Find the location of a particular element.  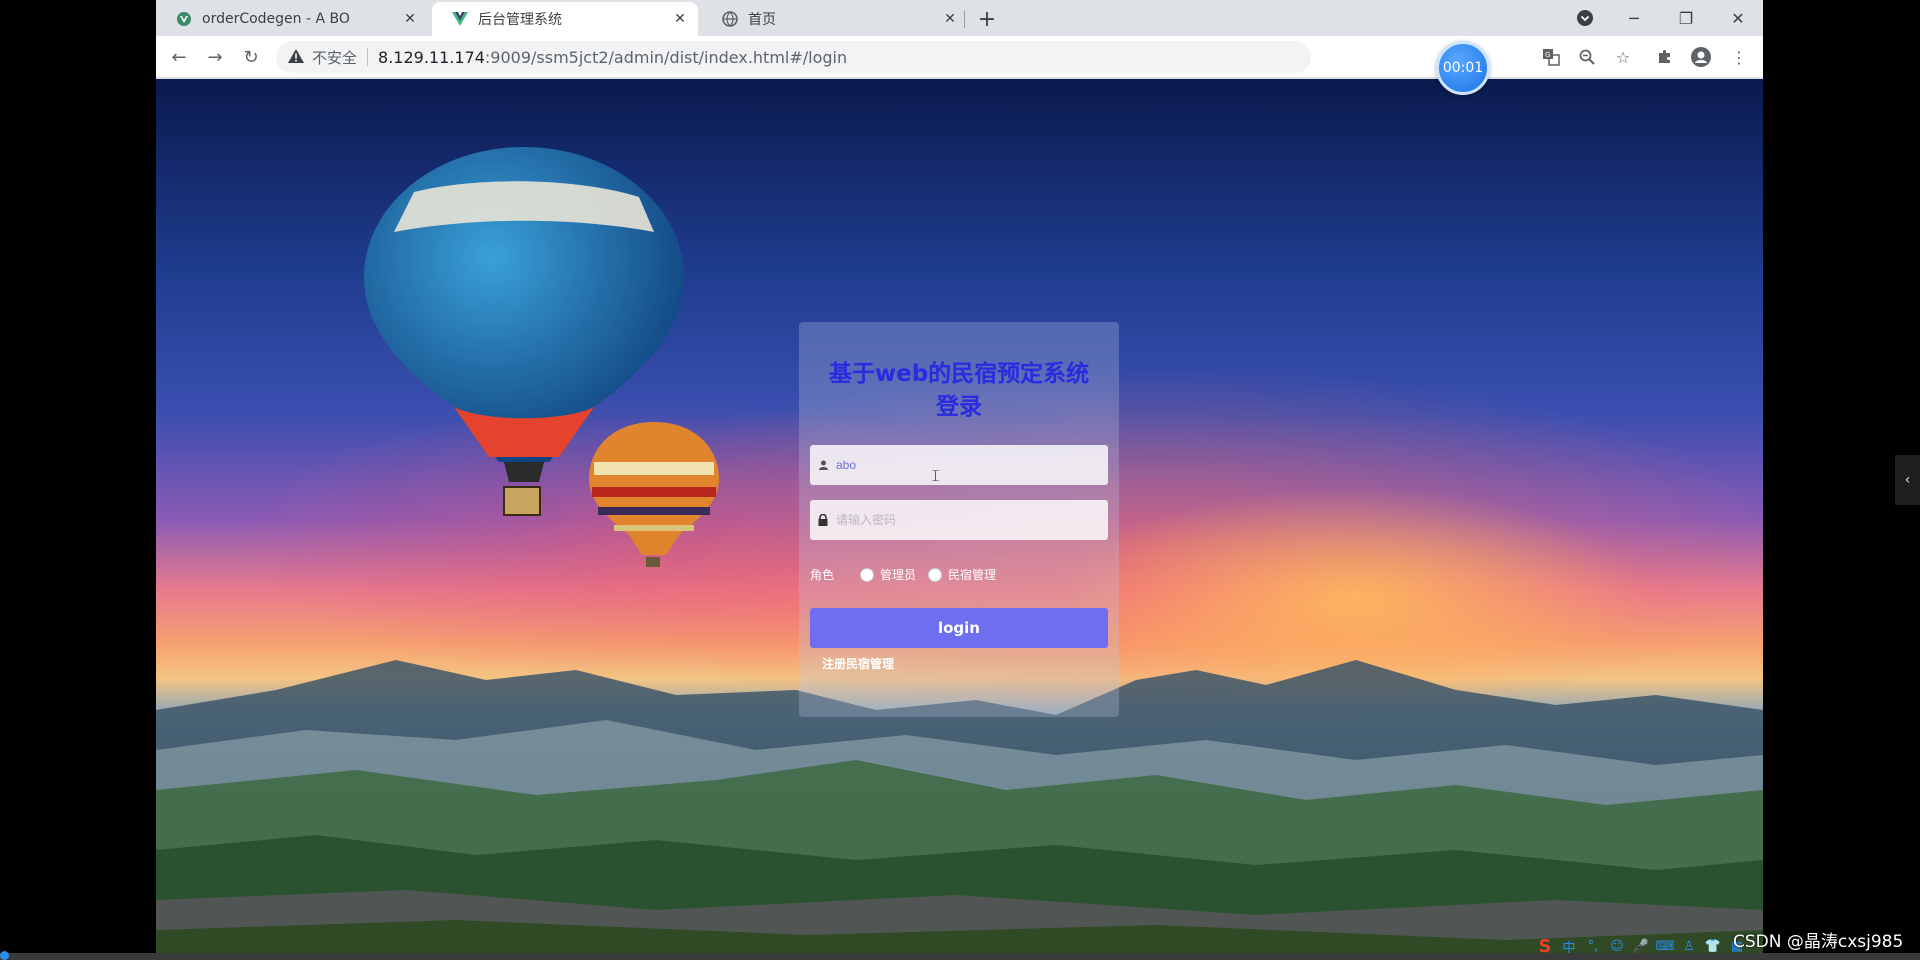

arrow-left-icon: ← is located at coordinates (179, 57).